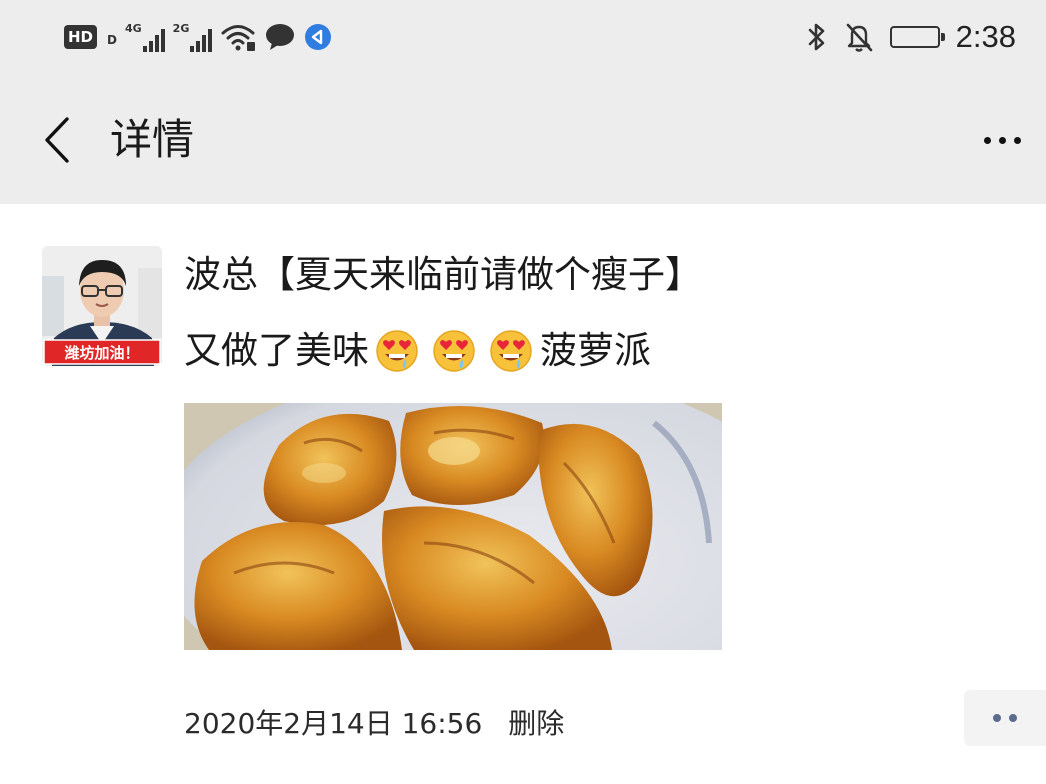  I want to click on avatar: 潍坊加油！, so click(102, 306).